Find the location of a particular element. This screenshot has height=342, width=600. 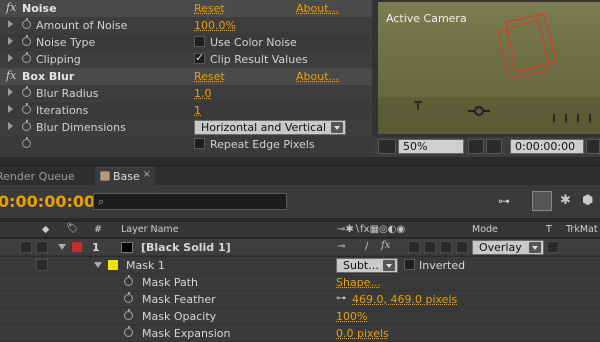

layer-label-color is located at coordinates (77, 247).